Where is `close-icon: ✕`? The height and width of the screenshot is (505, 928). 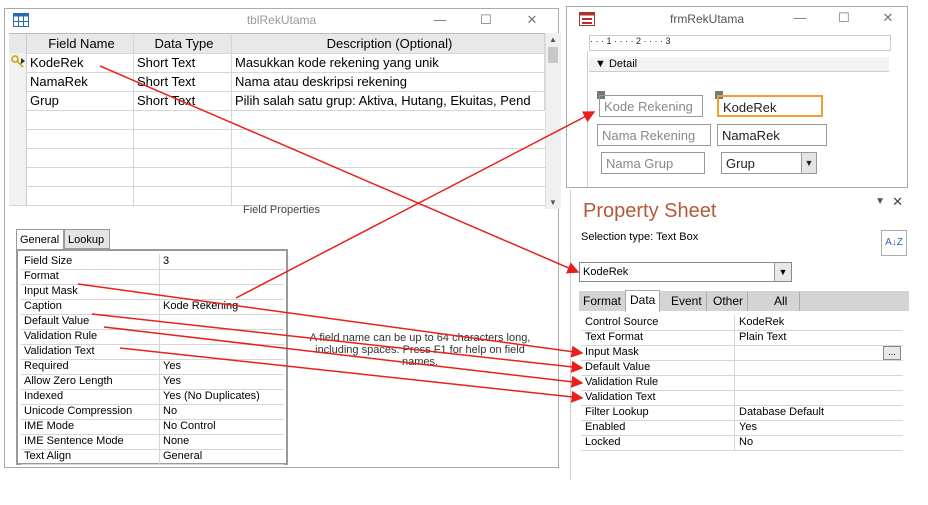
close-icon: ✕ is located at coordinates (897, 202).